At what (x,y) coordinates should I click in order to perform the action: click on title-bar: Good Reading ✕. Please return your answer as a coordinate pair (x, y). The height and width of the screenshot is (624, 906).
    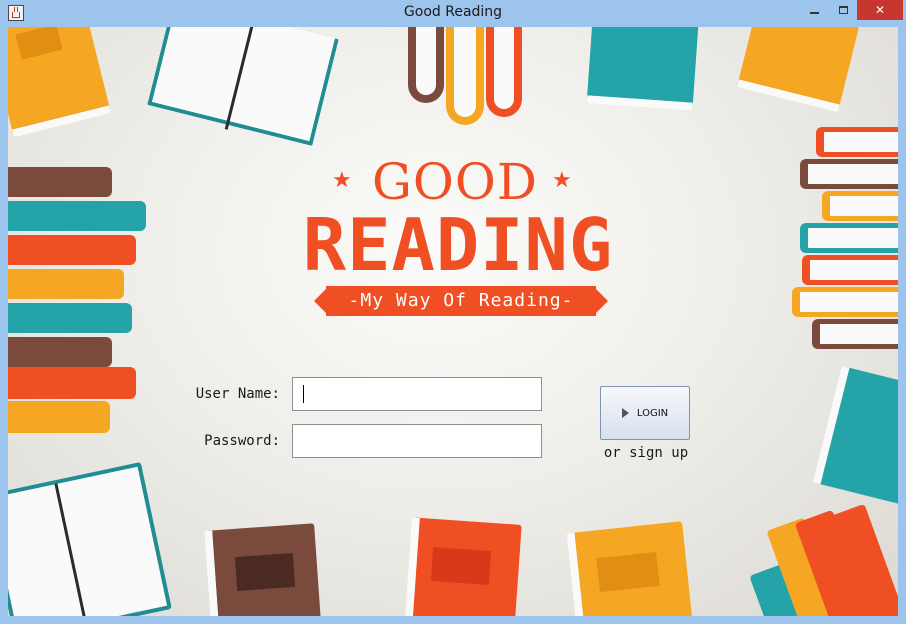
    Looking at the image, I should click on (453, 13).